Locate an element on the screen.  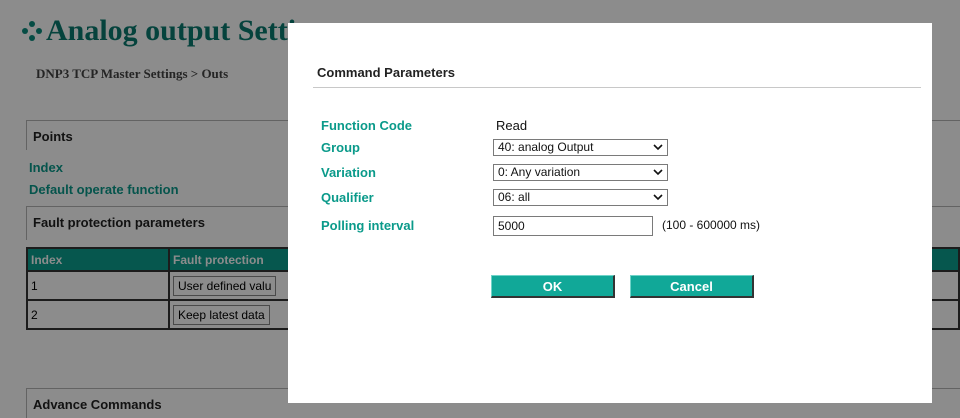
polling-interval-range: (100 - 600000 ms) is located at coordinates (711, 225).